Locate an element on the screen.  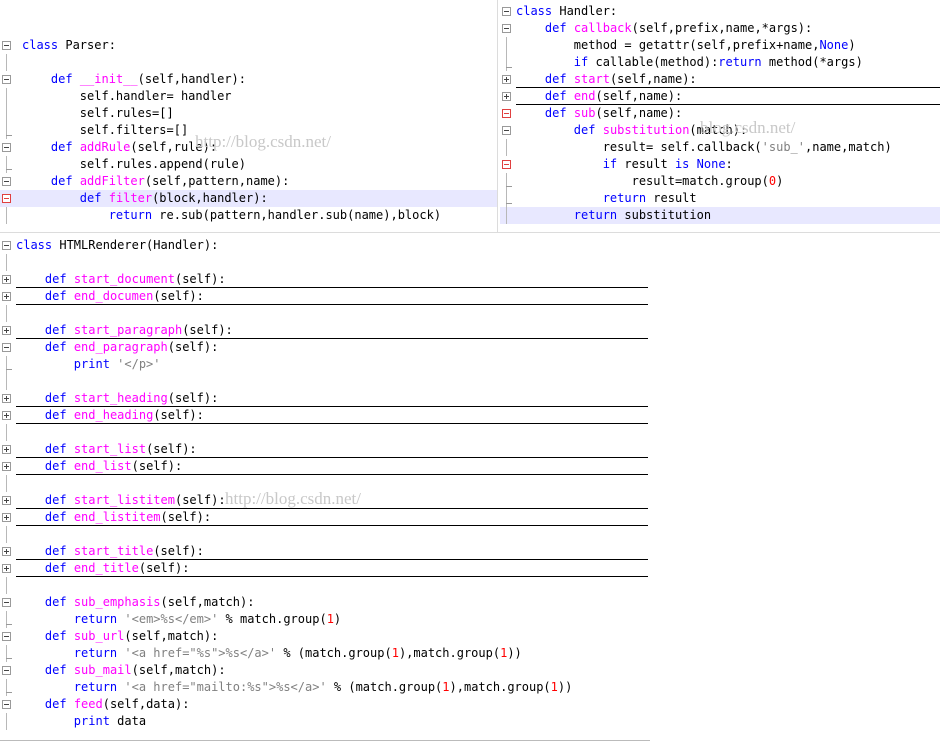
code-text: def addRule(self,rule): is located at coordinates (119, 147).